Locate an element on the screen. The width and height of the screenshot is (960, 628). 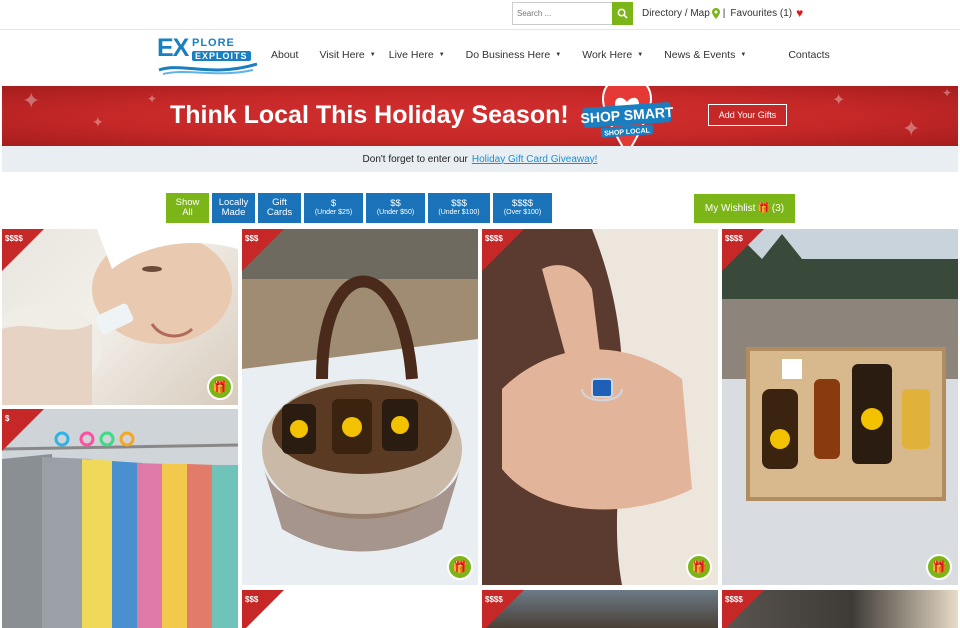
search-button is located at coordinates (622, 13).